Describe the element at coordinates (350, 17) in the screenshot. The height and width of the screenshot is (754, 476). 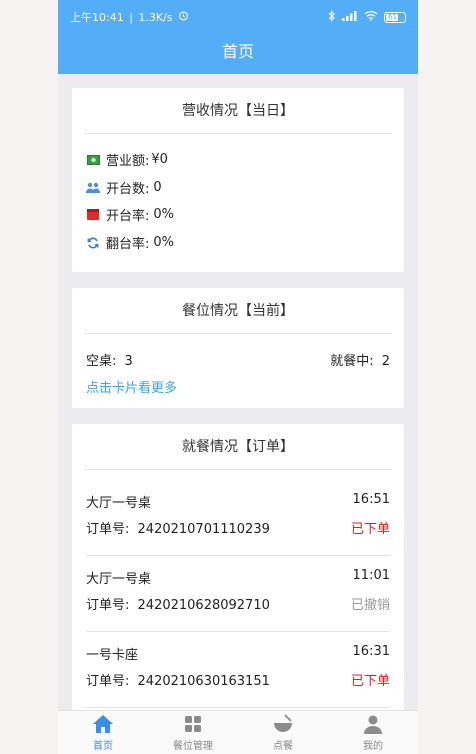
I see `signal-icon` at that location.